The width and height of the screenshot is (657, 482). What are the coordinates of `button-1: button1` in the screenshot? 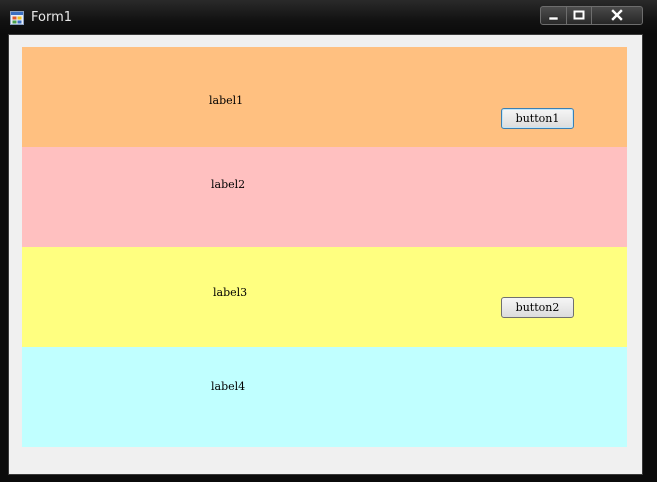 It's located at (537, 118).